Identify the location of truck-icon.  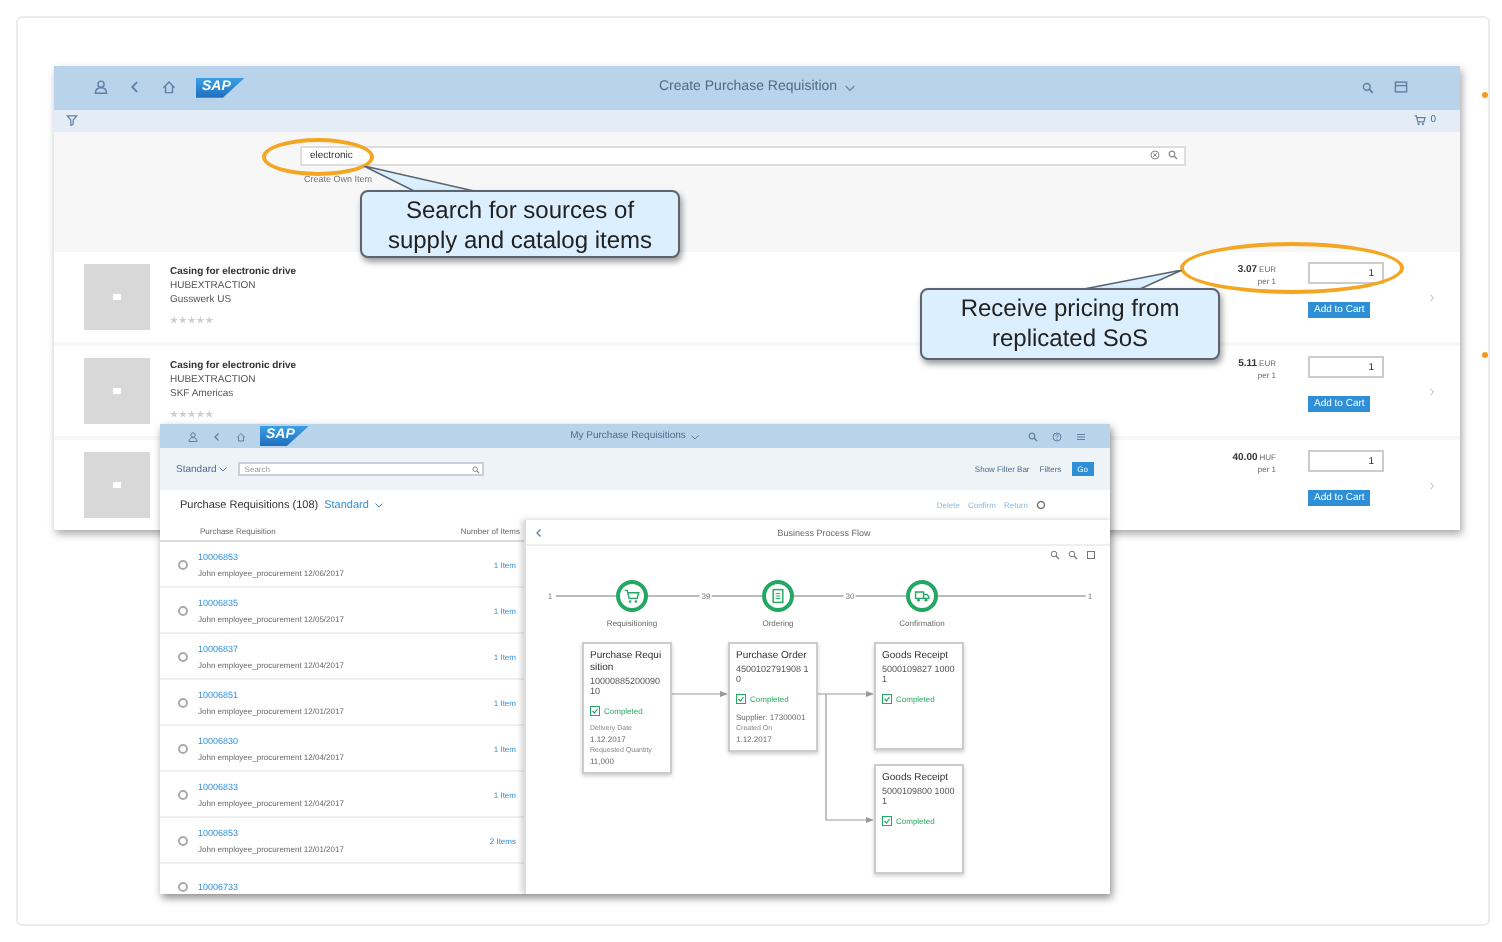
(922, 596).